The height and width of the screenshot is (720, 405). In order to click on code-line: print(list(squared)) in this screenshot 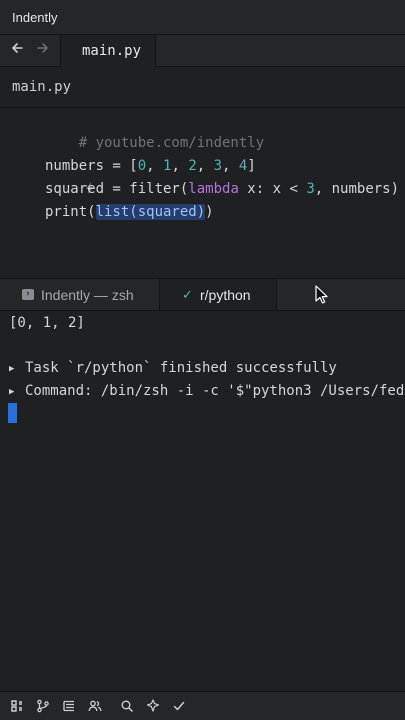, I will do `click(129, 212)`.